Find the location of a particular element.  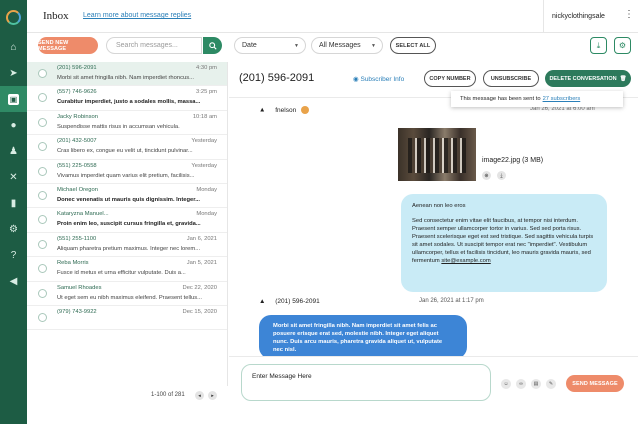

attachment-filename: image22.jpg (3 MB) is located at coordinates (513, 160).